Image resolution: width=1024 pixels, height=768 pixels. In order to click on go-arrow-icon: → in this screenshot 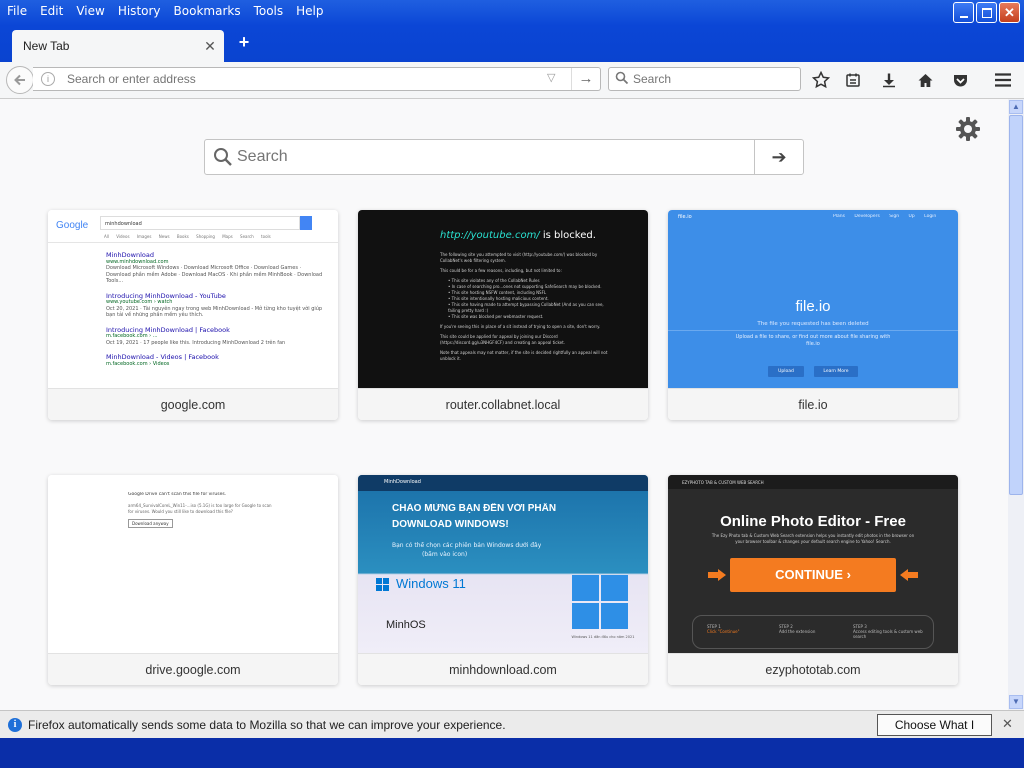, I will do `click(585, 79)`.